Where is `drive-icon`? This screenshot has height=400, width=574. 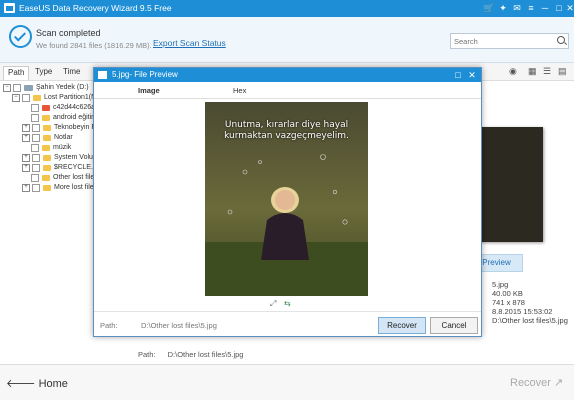 drive-icon is located at coordinates (28, 88).